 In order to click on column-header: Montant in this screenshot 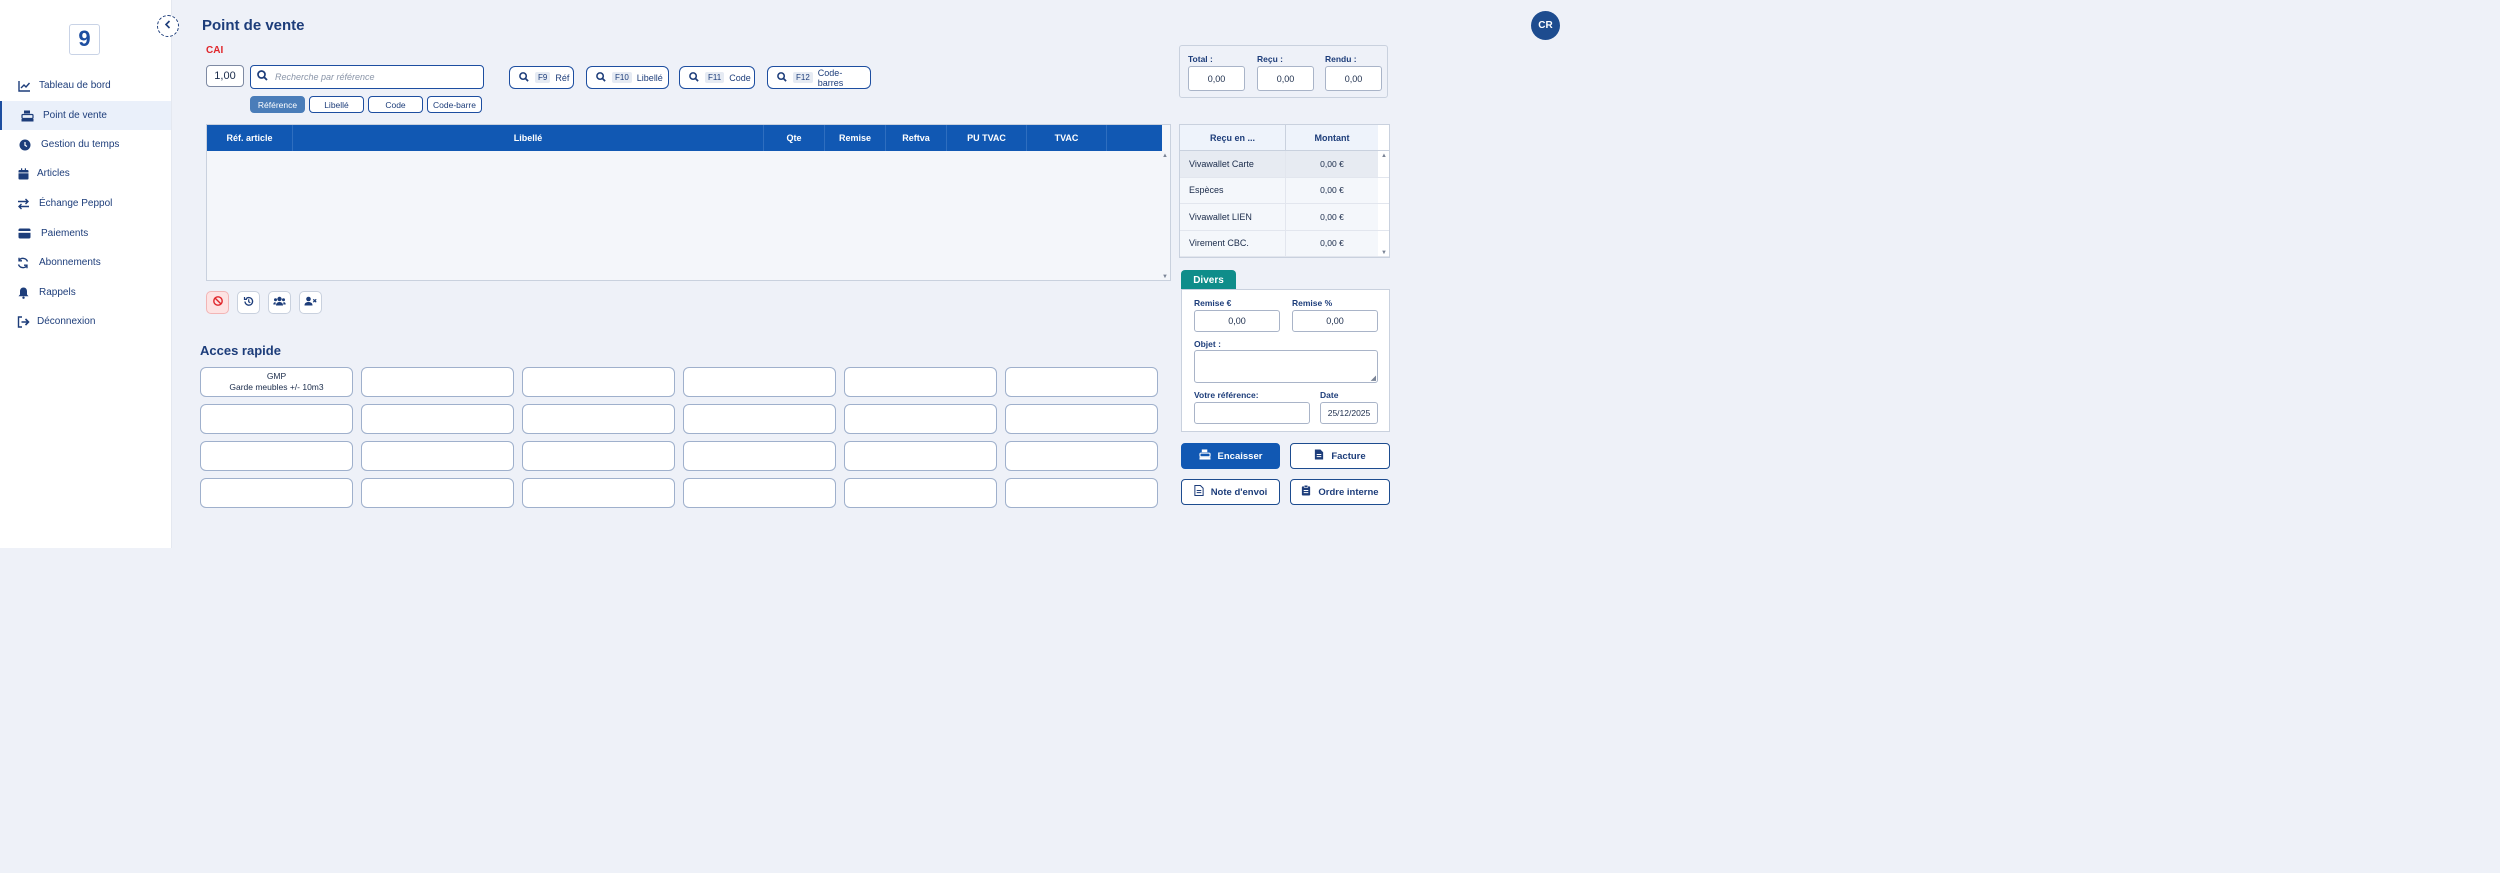, I will do `click(1332, 137)`.